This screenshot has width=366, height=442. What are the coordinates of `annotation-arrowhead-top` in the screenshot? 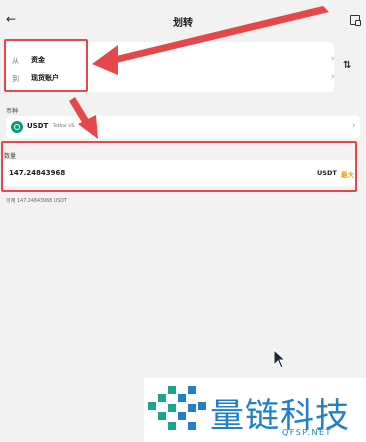 It's located at (105, 60).